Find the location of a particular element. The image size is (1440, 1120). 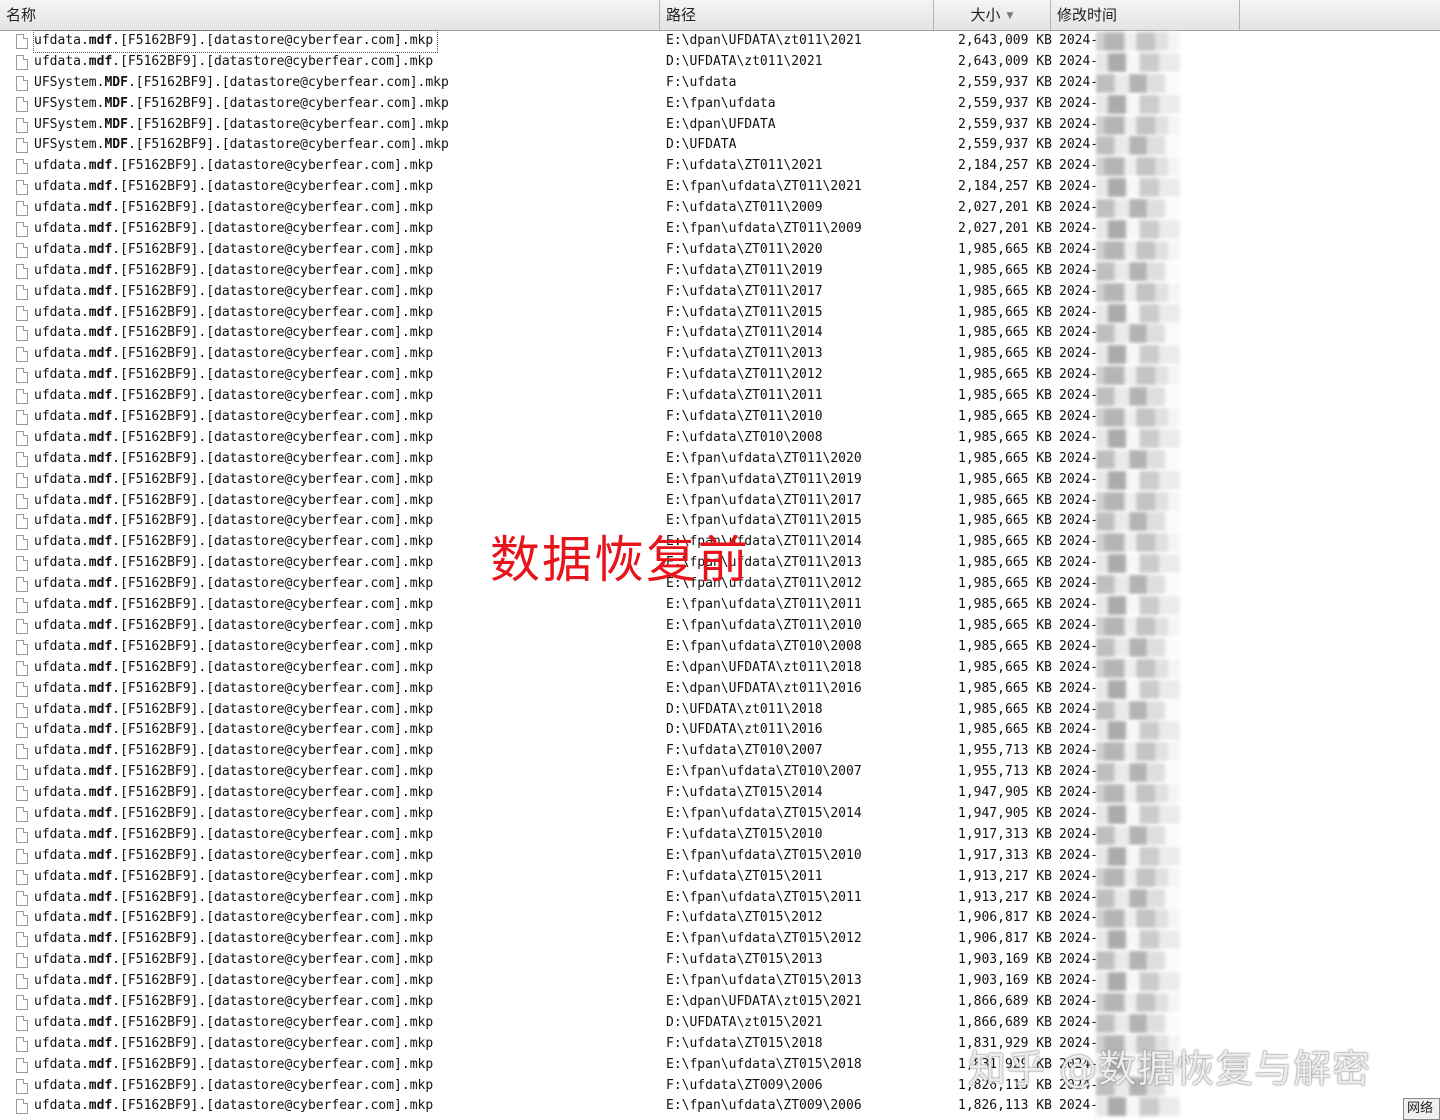

network-tab: 网络 is located at coordinates (1421, 1109).